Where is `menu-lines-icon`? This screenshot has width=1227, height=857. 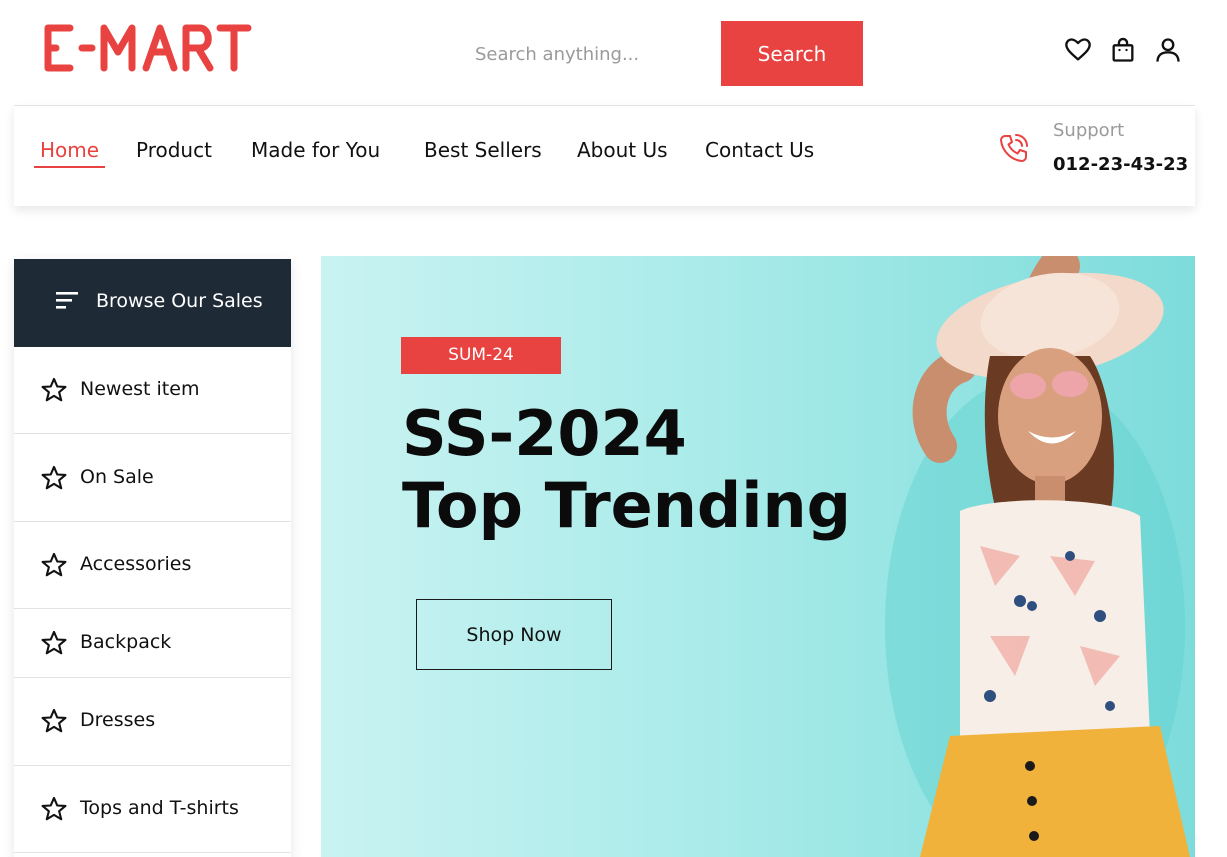
menu-lines-icon is located at coordinates (67, 301).